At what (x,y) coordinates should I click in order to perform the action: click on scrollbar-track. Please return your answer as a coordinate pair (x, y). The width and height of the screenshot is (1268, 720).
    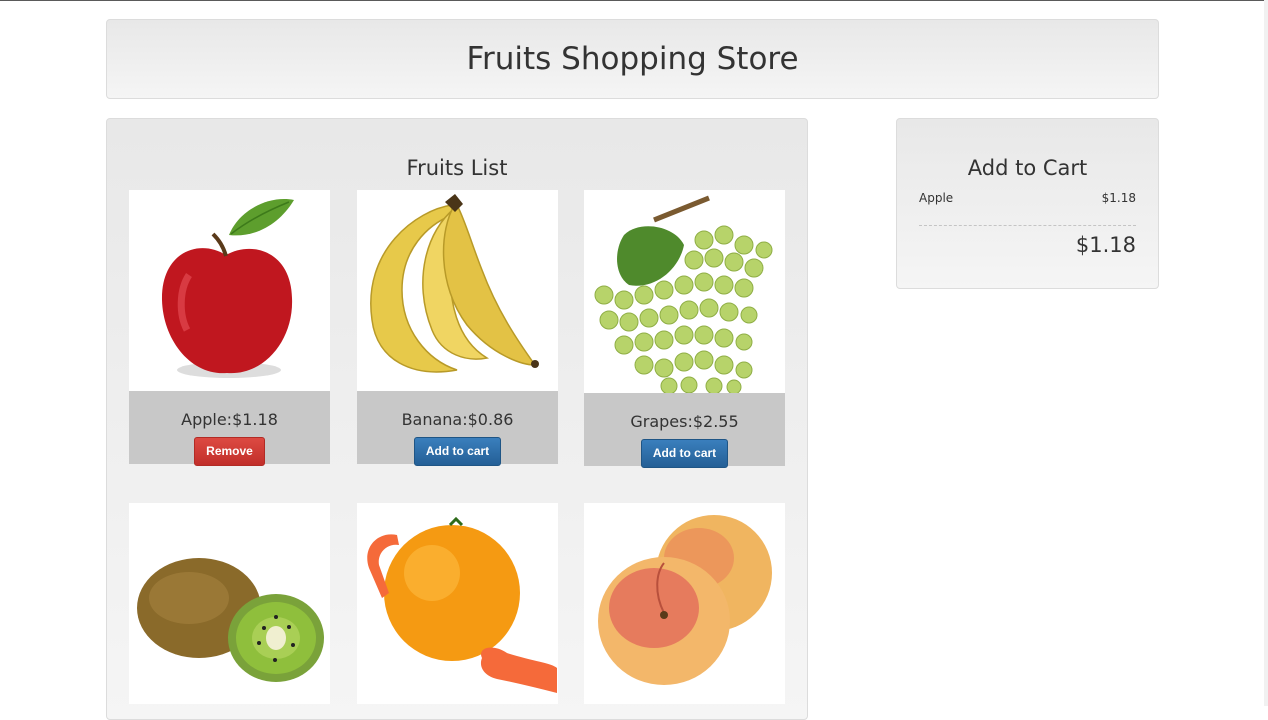
    Looking at the image, I should click on (1266, 353).